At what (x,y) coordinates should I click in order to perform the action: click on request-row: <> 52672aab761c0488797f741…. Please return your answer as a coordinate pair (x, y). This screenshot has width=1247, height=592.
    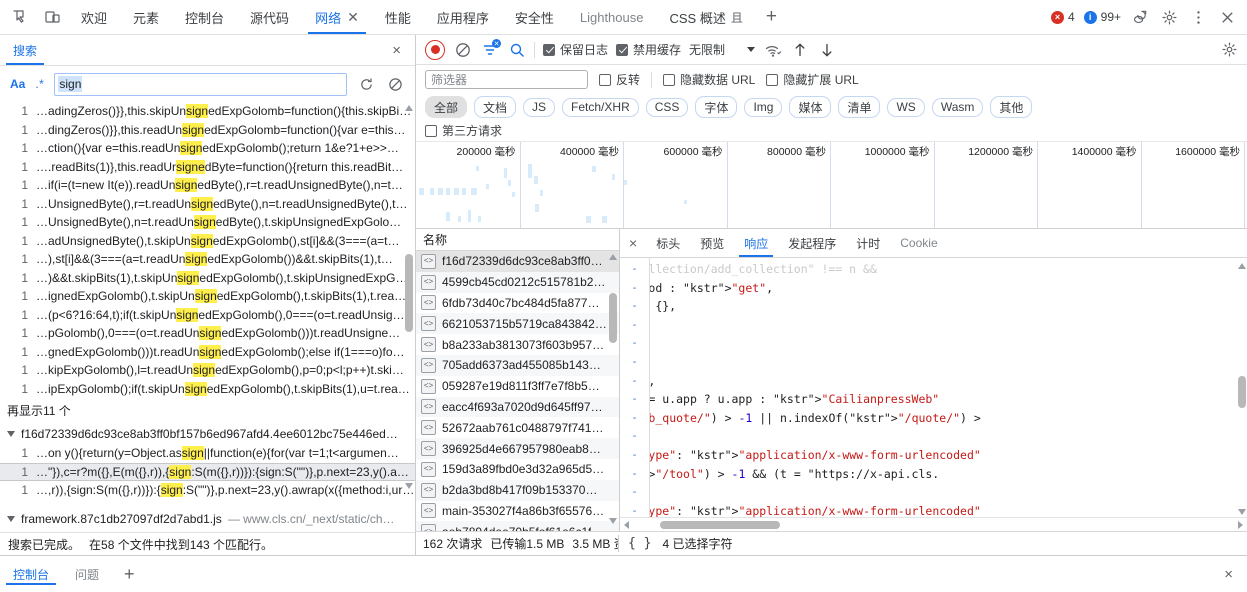
    Looking at the image, I should click on (517, 427).